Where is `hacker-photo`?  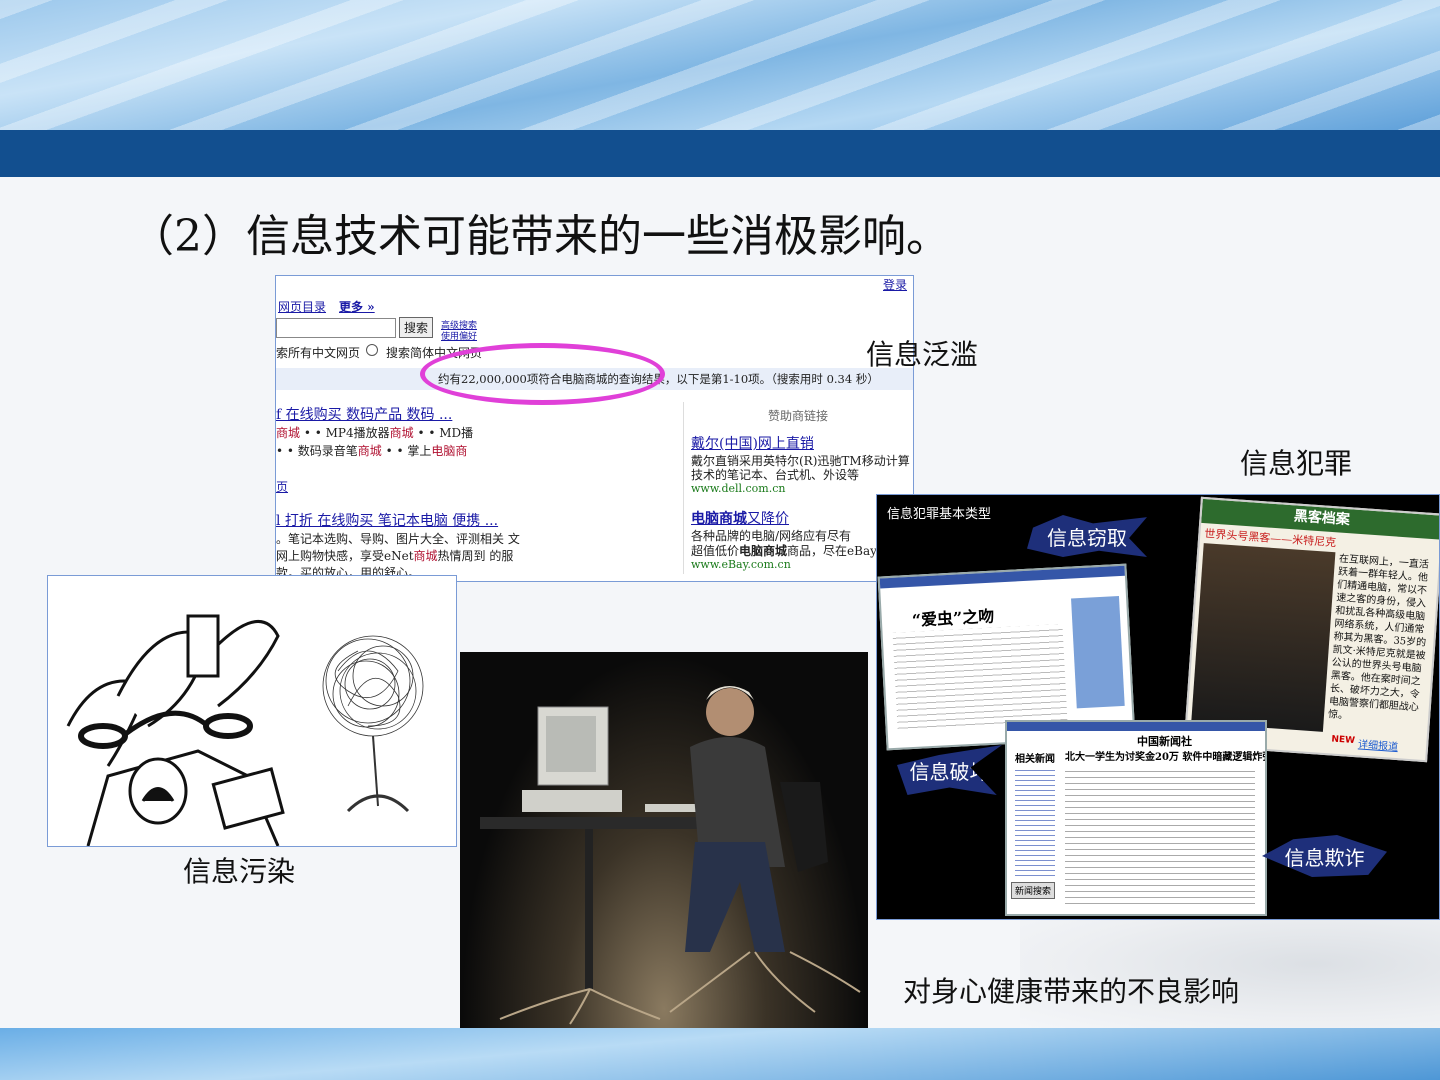 hacker-photo is located at coordinates (1263, 637).